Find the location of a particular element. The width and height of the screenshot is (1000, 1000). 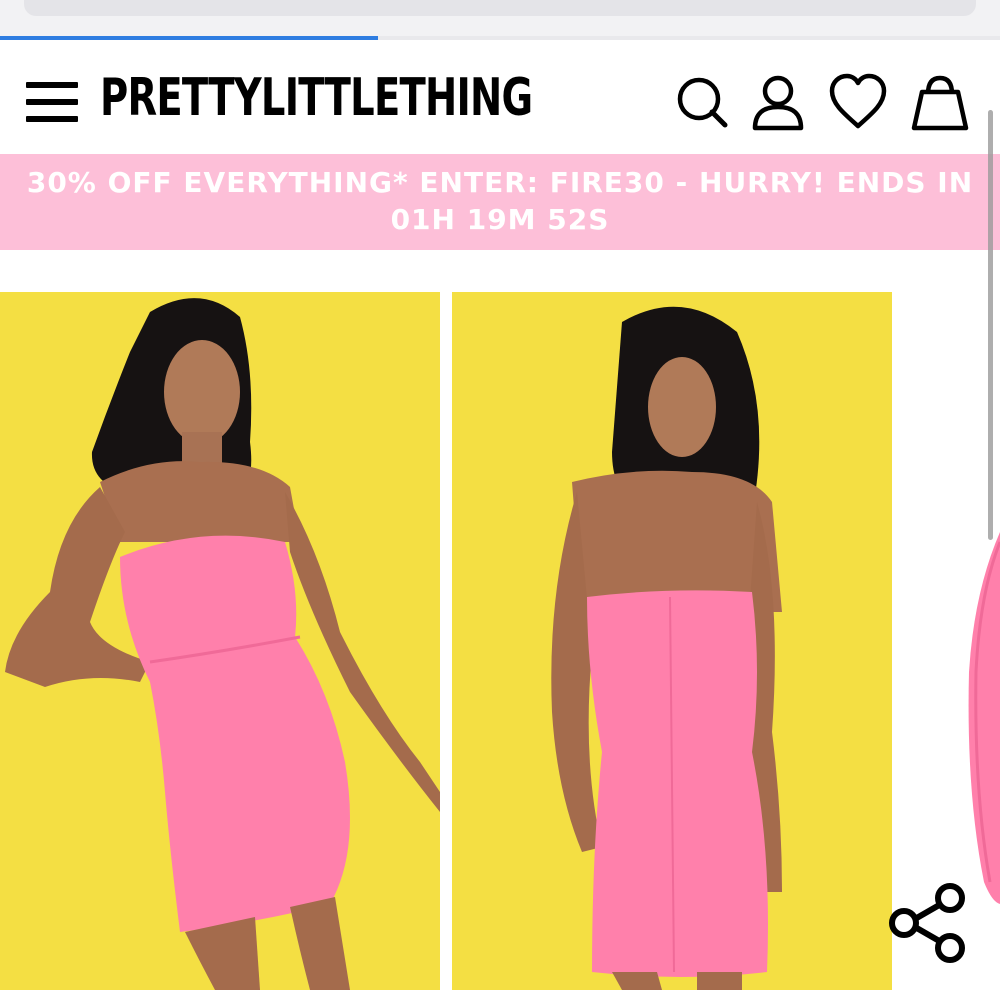

shopping-bag-icon is located at coordinates (940, 102).